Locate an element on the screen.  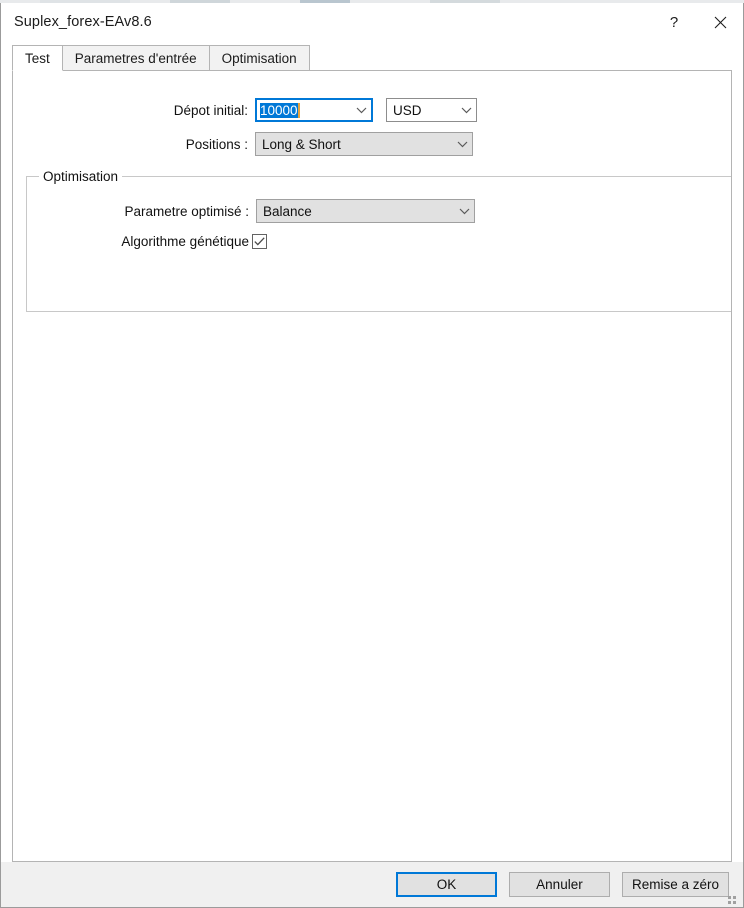
positions-value: Long & Short is located at coordinates (301, 144).